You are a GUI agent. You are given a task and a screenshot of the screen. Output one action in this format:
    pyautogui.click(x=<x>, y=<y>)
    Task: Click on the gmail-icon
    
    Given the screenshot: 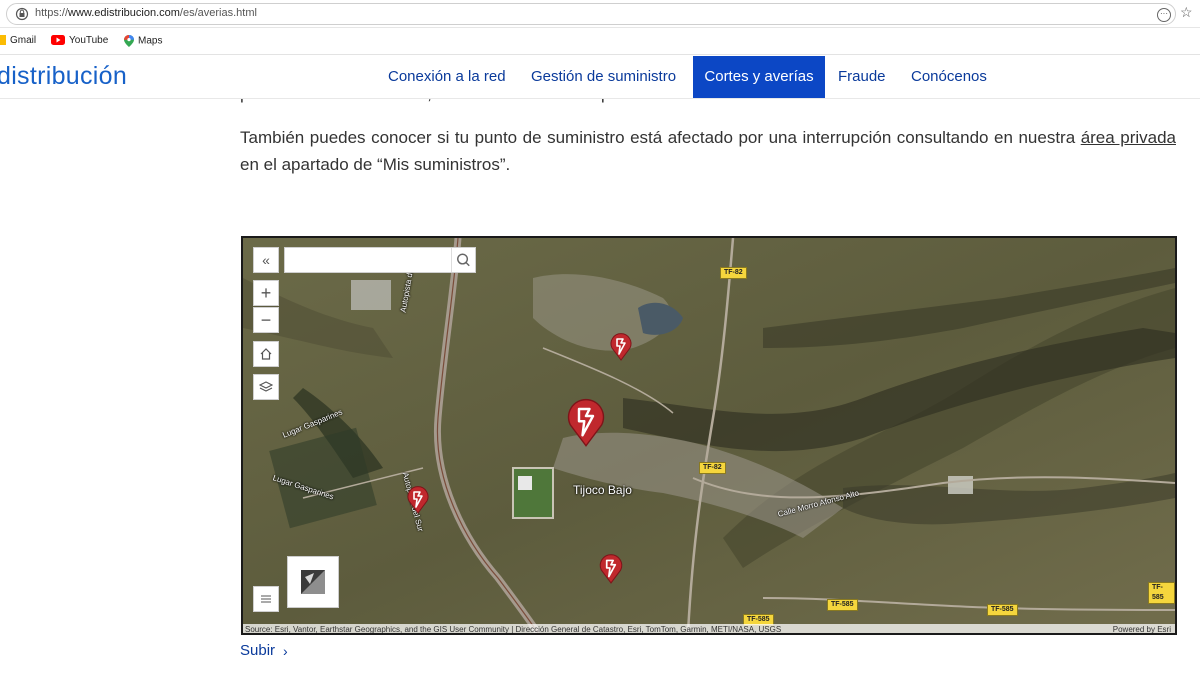 What is the action you would take?
    pyautogui.click(x=3, y=40)
    